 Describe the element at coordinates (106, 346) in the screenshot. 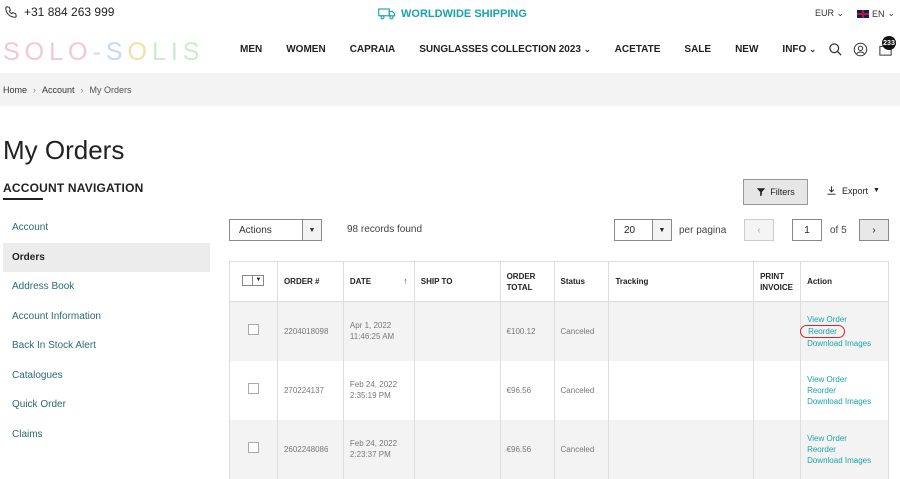

I see `sidebar-item-back-in-stock: Back In Stock Alert` at that location.